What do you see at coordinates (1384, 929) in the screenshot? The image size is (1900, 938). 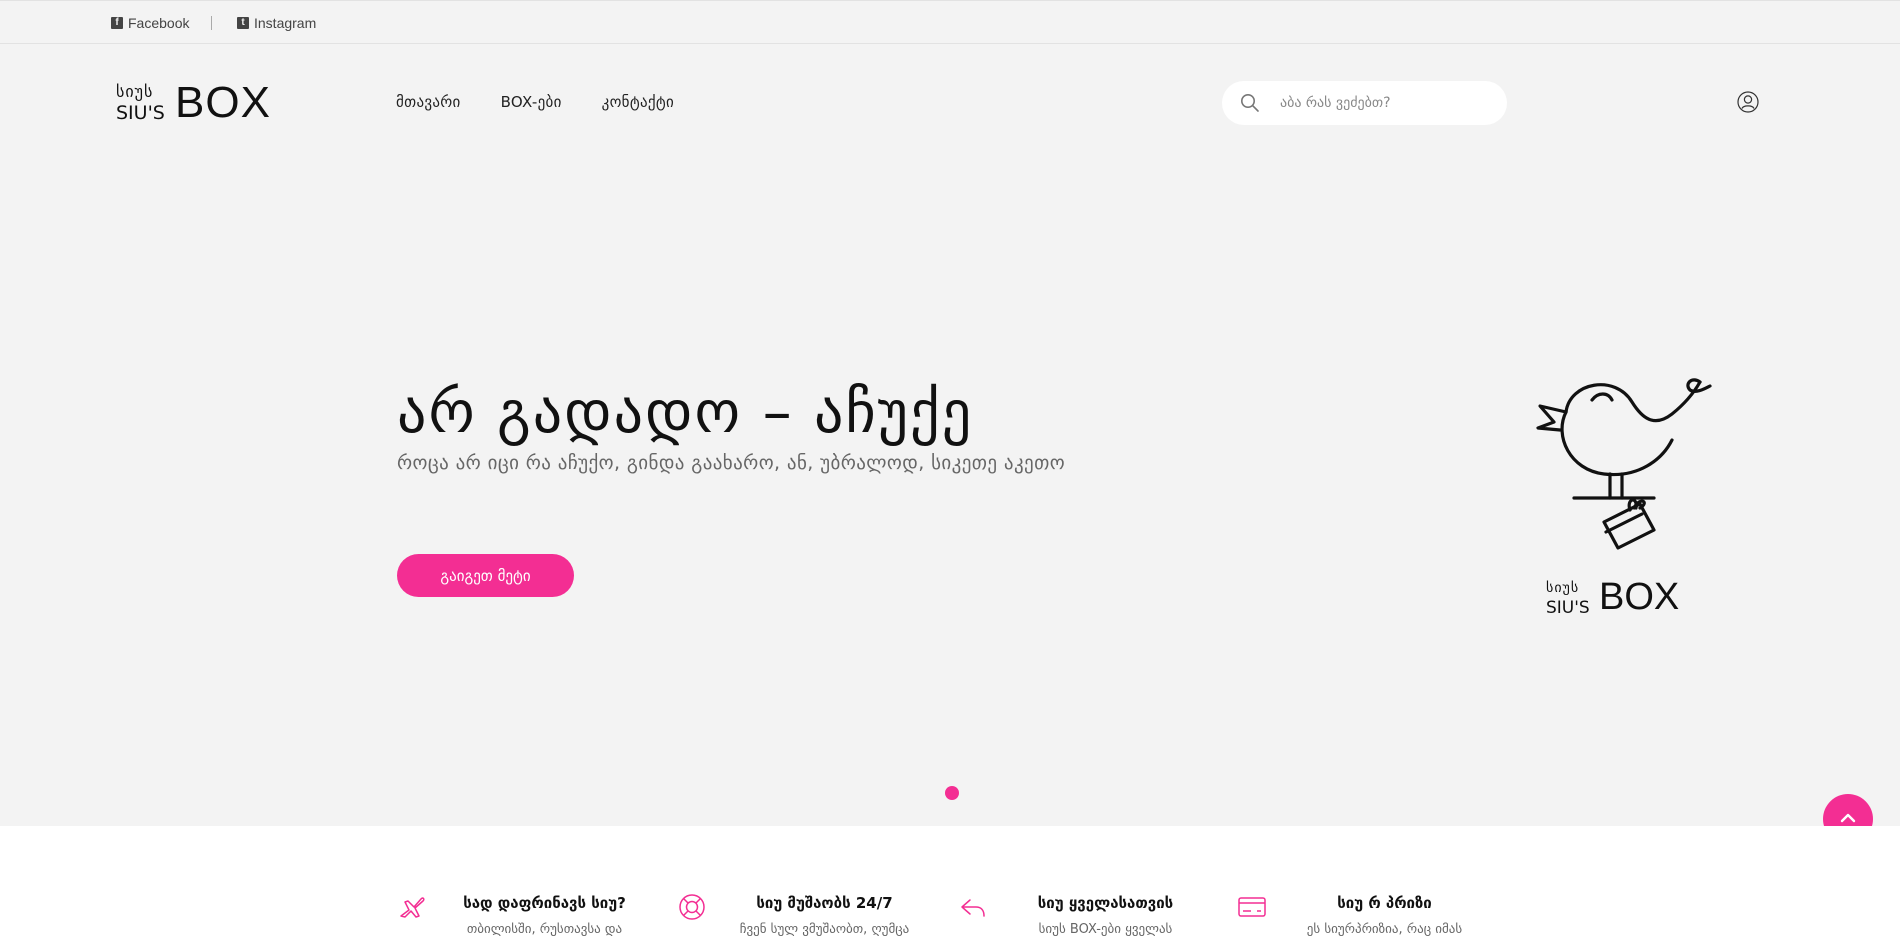 I see `feature-text: ეს სიურპრიზია, რაც იმას` at bounding box center [1384, 929].